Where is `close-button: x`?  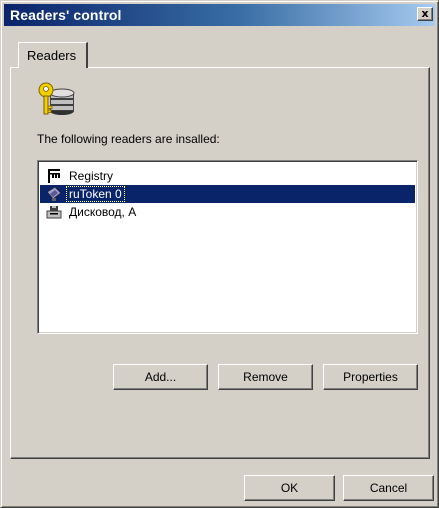 close-button: x is located at coordinates (425, 14).